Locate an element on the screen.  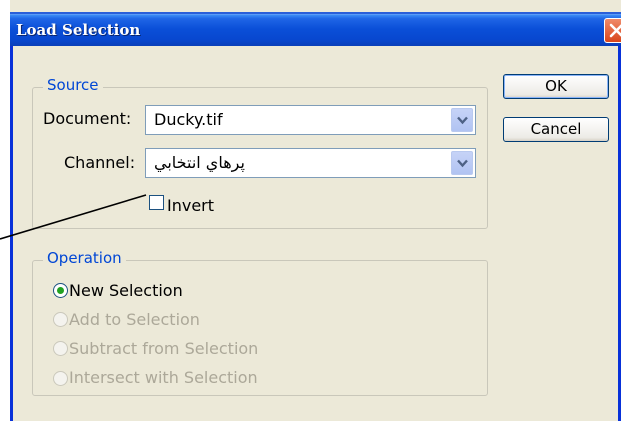
annotation-pointer-line is located at coordinates (73, 217).